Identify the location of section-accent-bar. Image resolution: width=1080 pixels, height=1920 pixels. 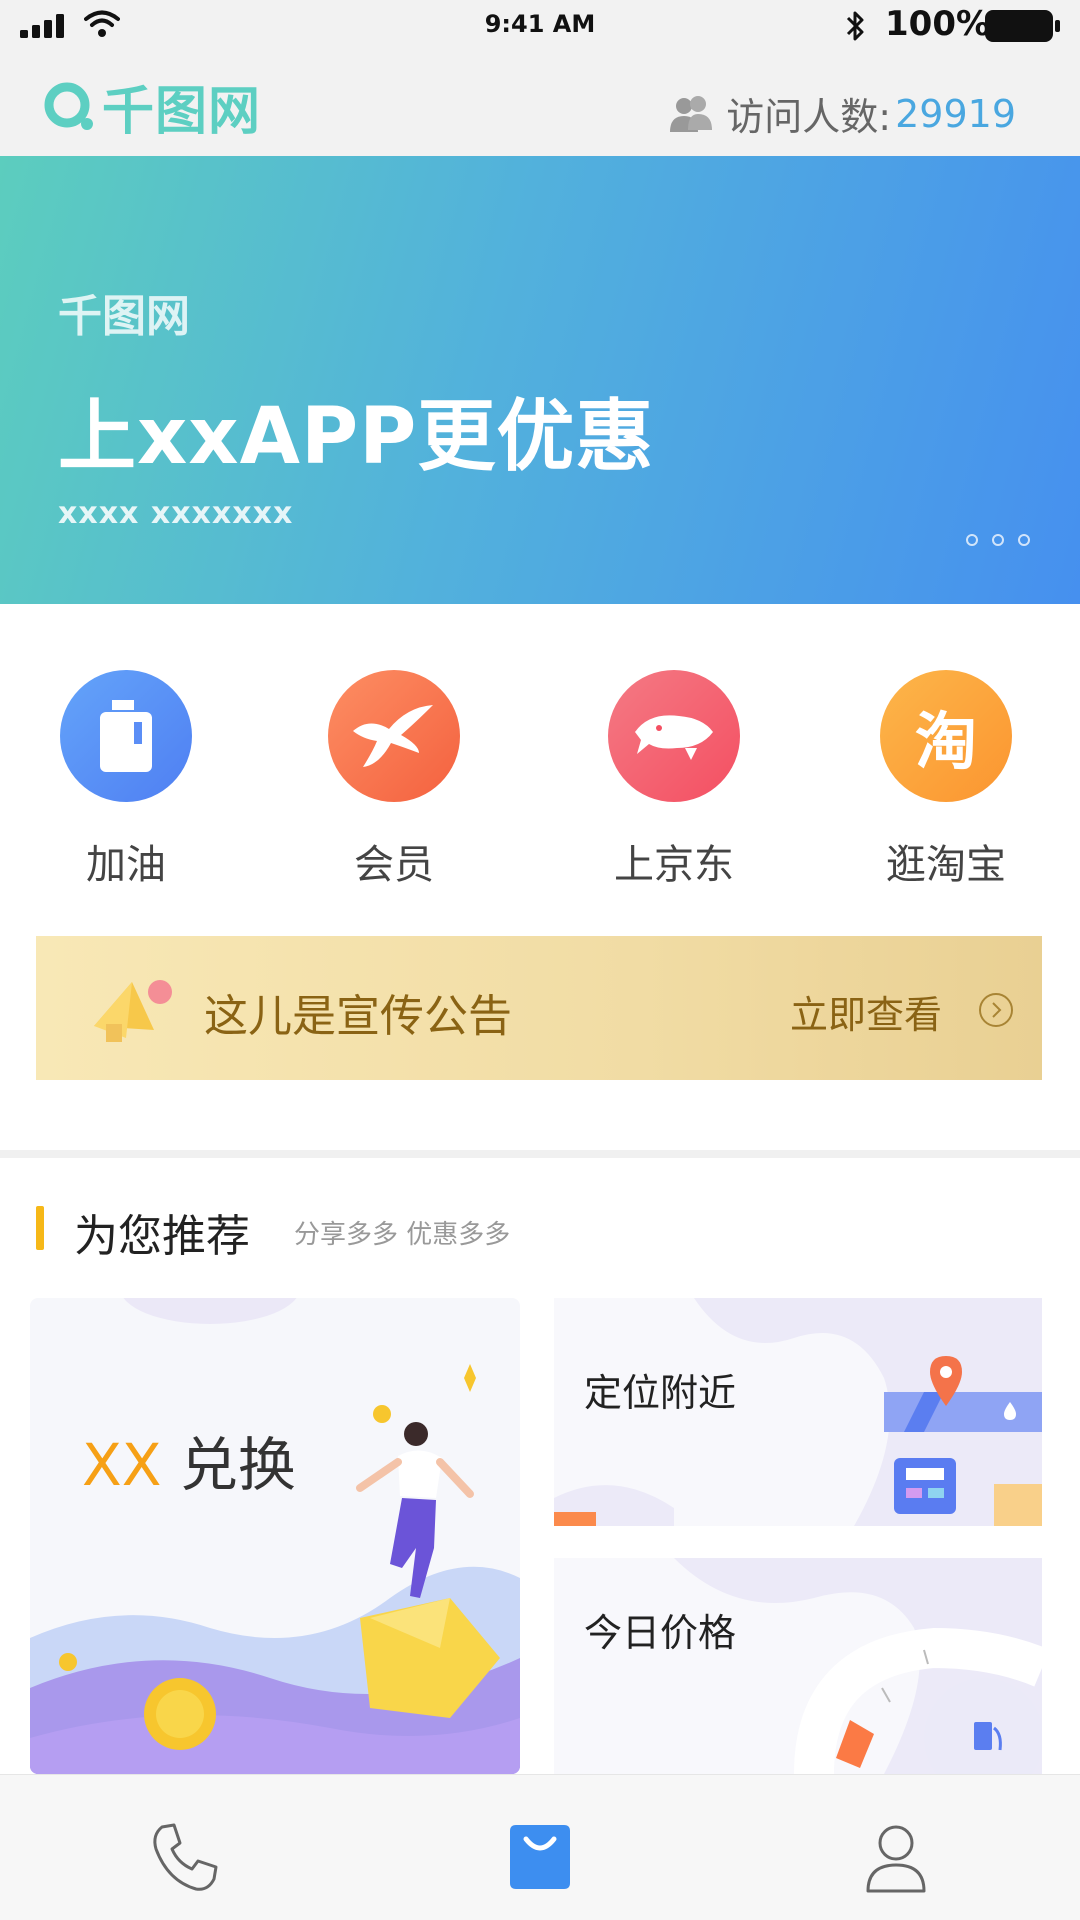
(40, 1228).